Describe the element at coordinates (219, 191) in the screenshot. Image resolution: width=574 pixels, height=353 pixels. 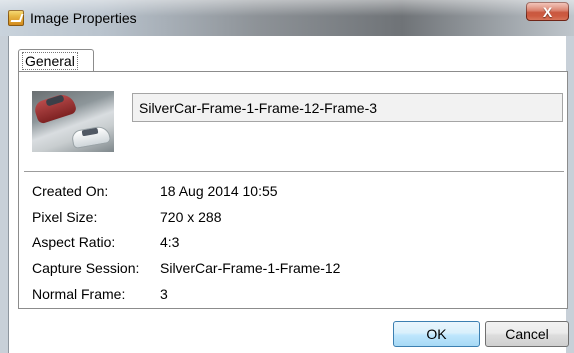
I see `created-on-value: 18 Aug 2014 10:55` at that location.